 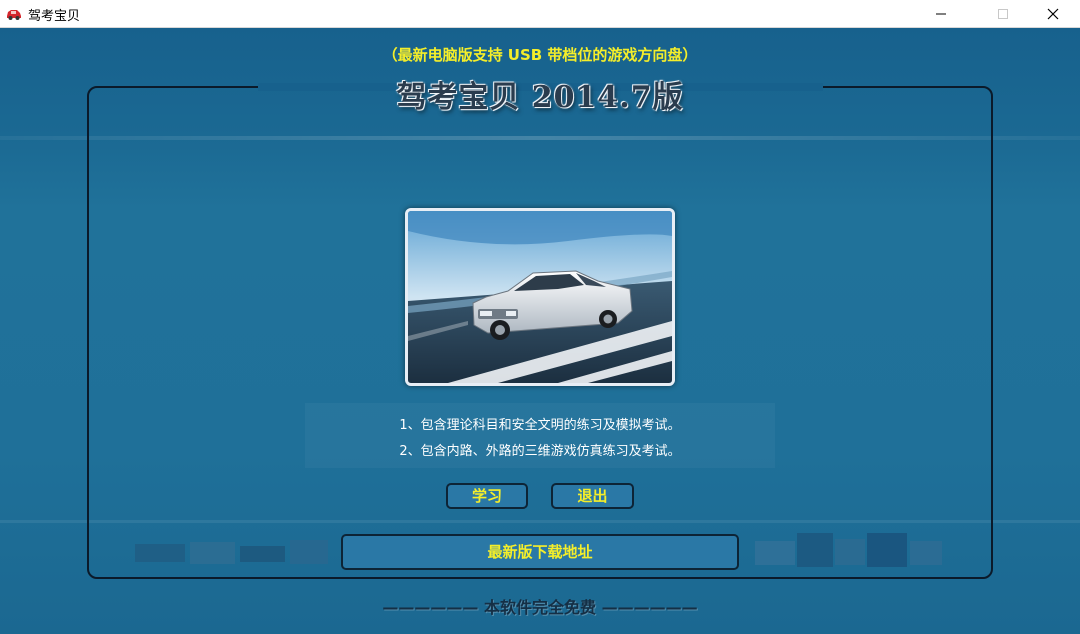 I want to click on list-item: 2、包含内路、外路的三维游戏仿真练习及考试。, so click(x=540, y=451).